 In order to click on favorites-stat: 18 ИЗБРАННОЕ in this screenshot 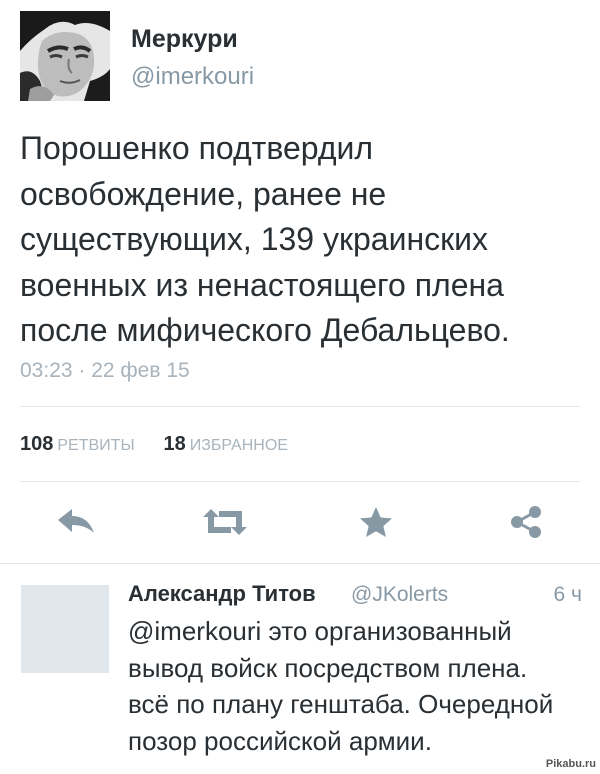, I will do `click(226, 444)`.